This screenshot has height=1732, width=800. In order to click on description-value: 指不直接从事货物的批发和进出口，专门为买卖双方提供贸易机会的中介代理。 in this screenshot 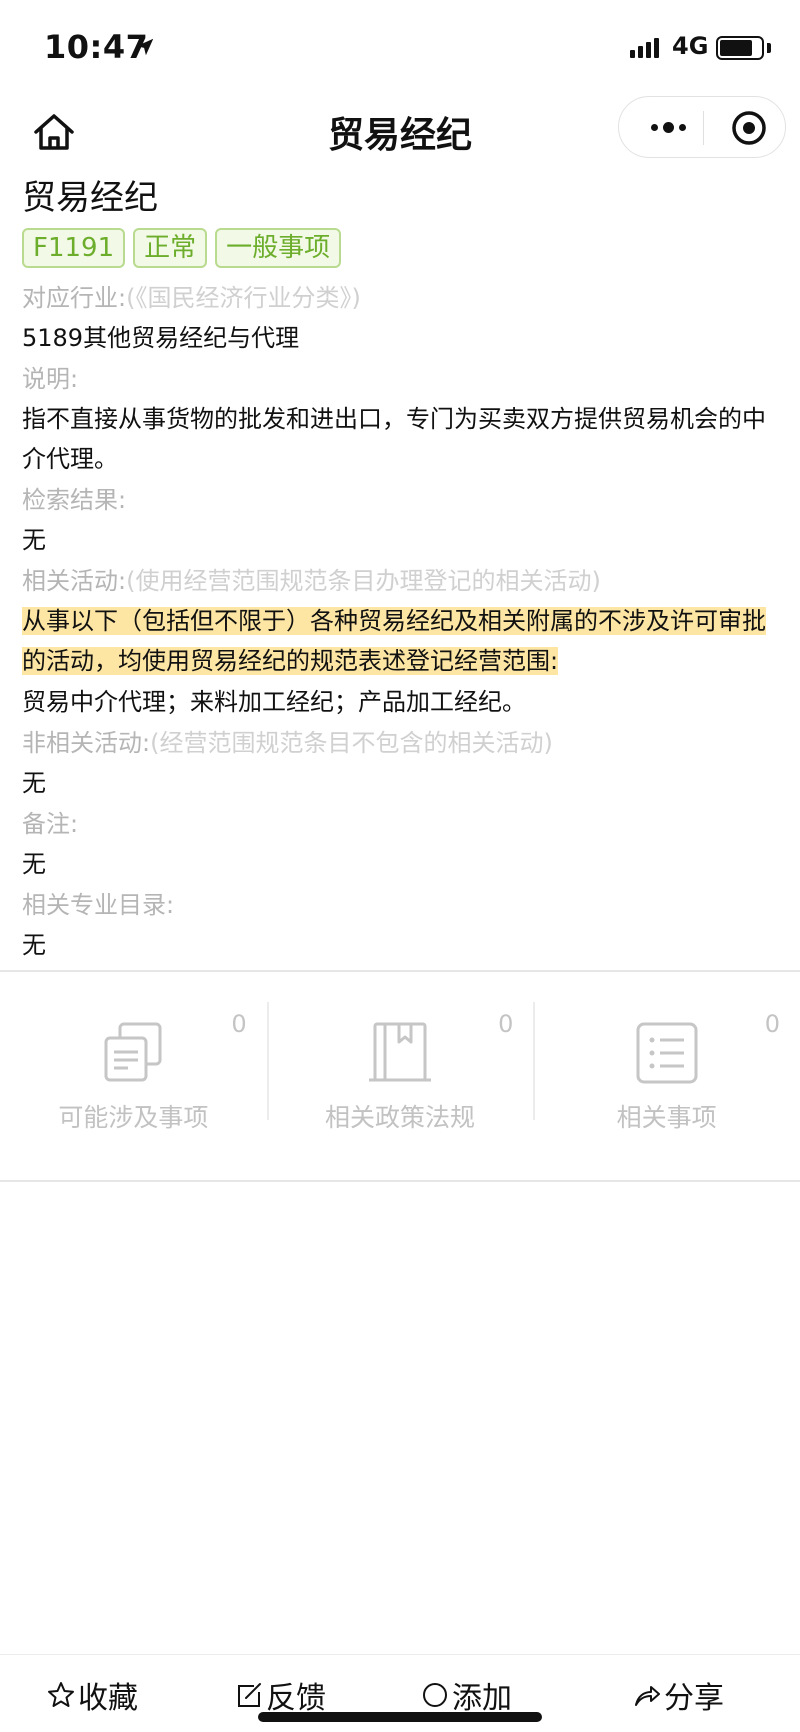, I will do `click(394, 439)`.